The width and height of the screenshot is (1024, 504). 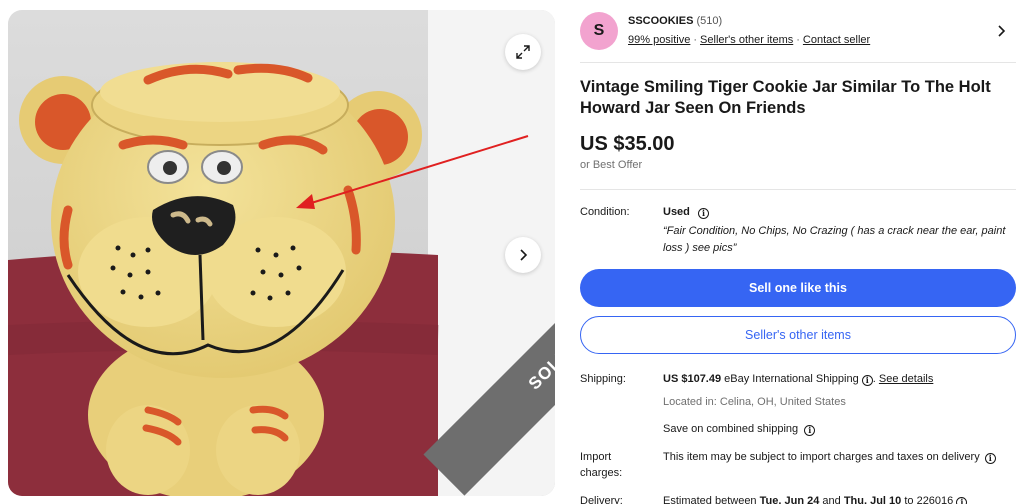 What do you see at coordinates (659, 40) in the screenshot?
I see `positive-feedback-link: 99% positive` at bounding box center [659, 40].